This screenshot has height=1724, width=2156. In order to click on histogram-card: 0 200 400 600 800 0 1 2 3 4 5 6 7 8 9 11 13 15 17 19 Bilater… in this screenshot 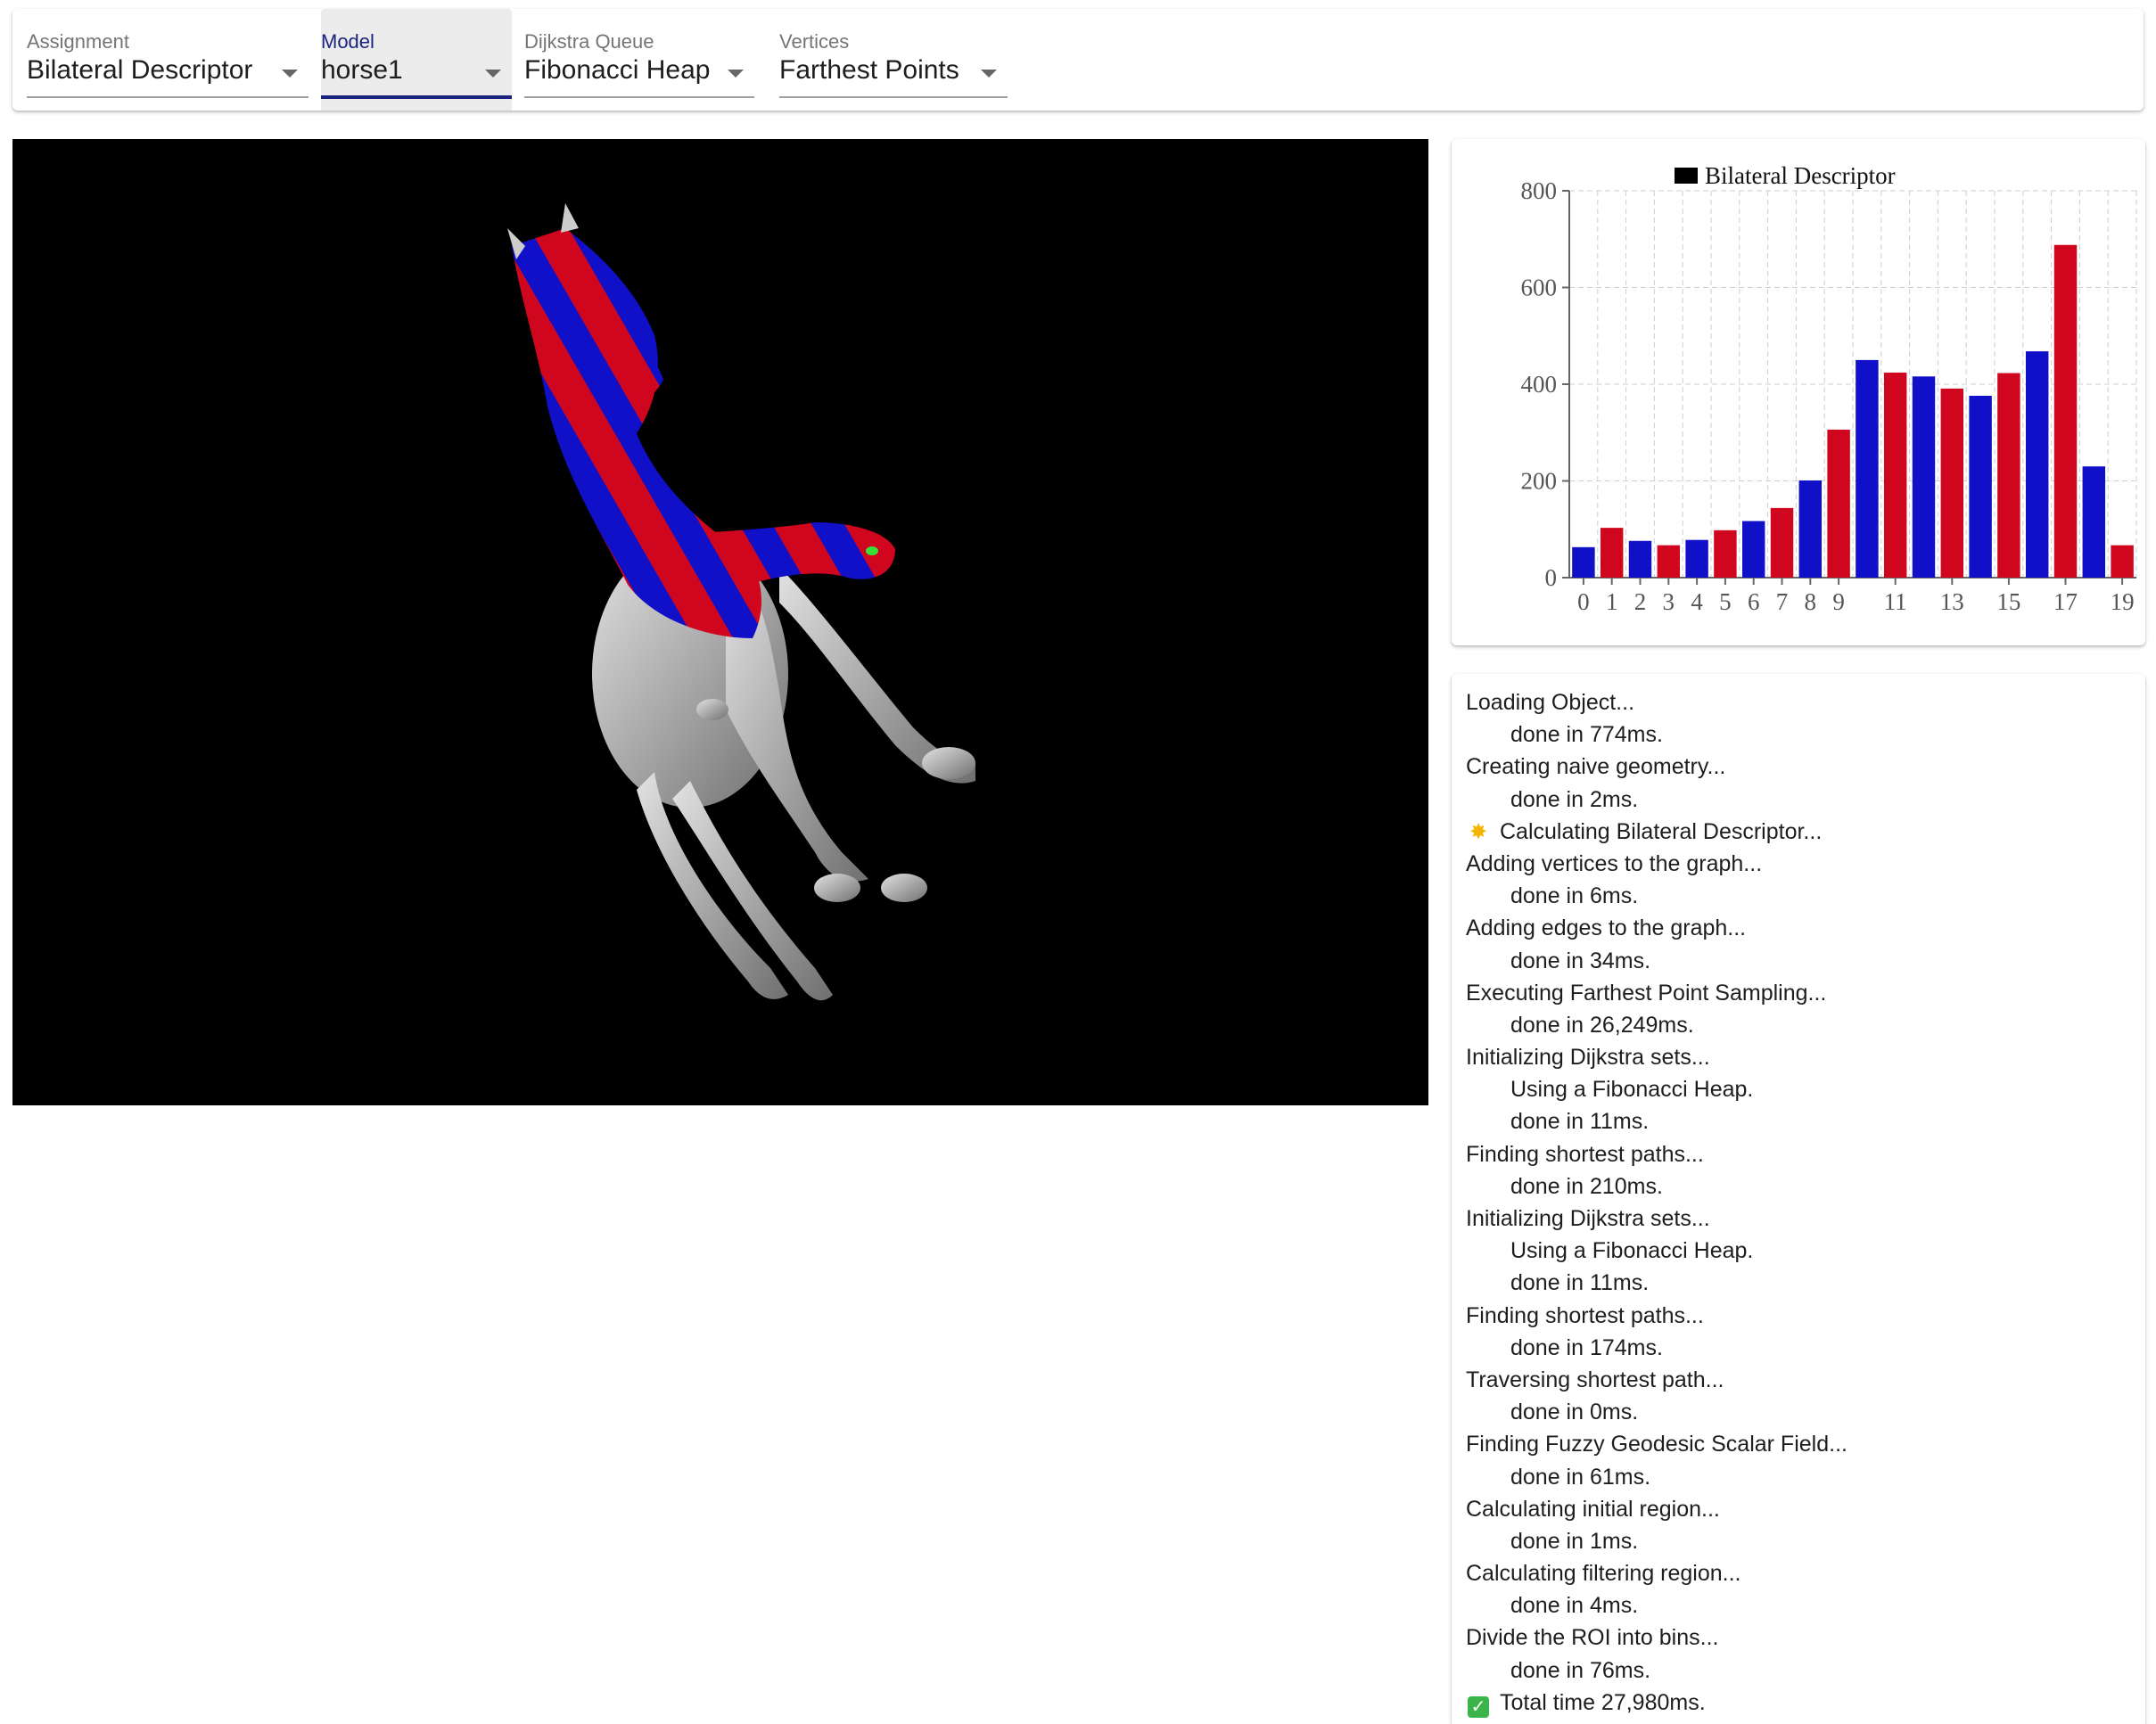, I will do `click(1798, 392)`.